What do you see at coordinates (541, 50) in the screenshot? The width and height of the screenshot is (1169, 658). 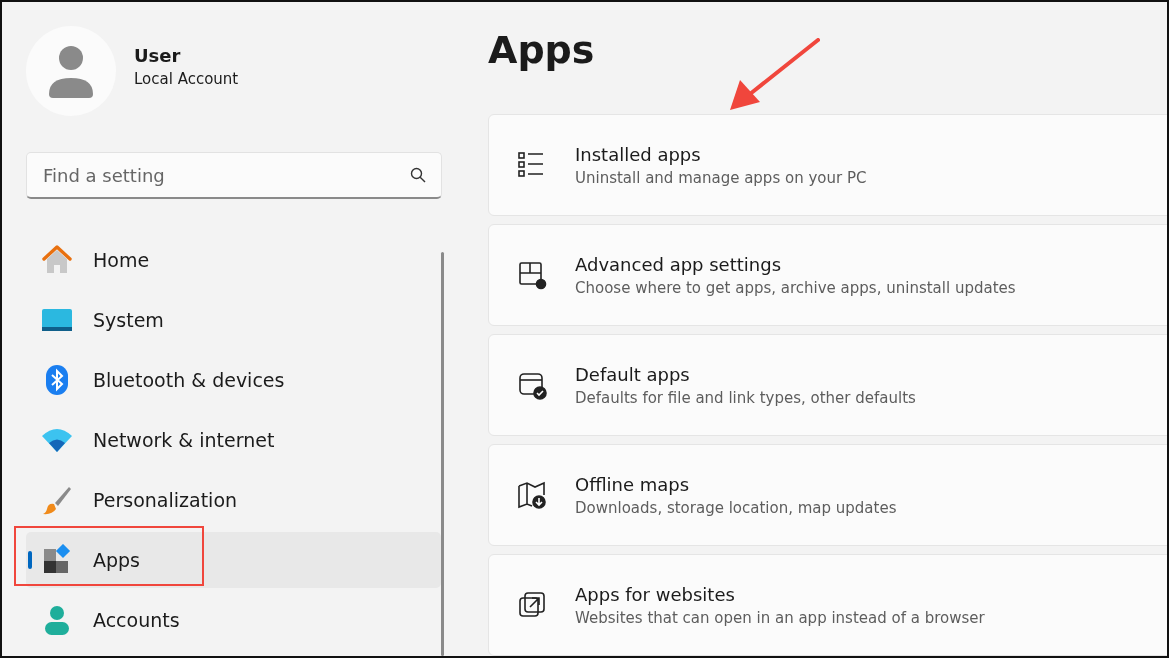 I see `page-title: Apps` at bounding box center [541, 50].